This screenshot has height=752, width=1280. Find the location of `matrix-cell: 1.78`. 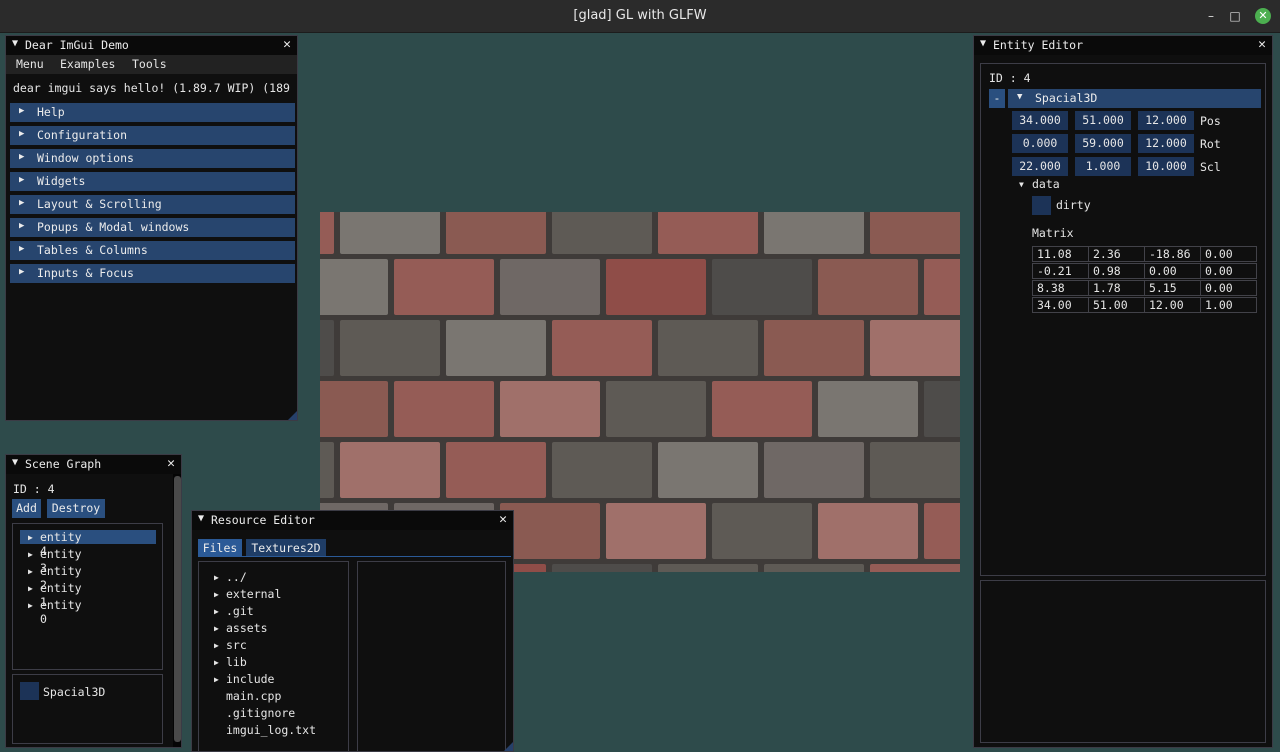

matrix-cell: 1.78 is located at coordinates (1116, 288).